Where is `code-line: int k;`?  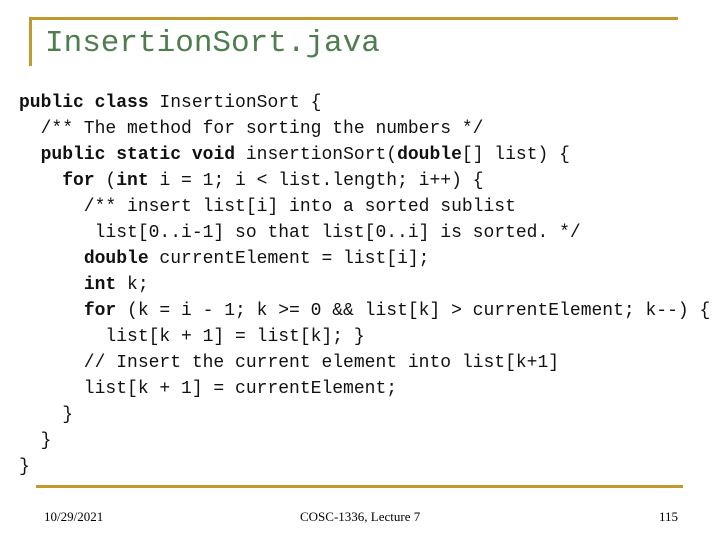
code-line: int k; is located at coordinates (364, 285).